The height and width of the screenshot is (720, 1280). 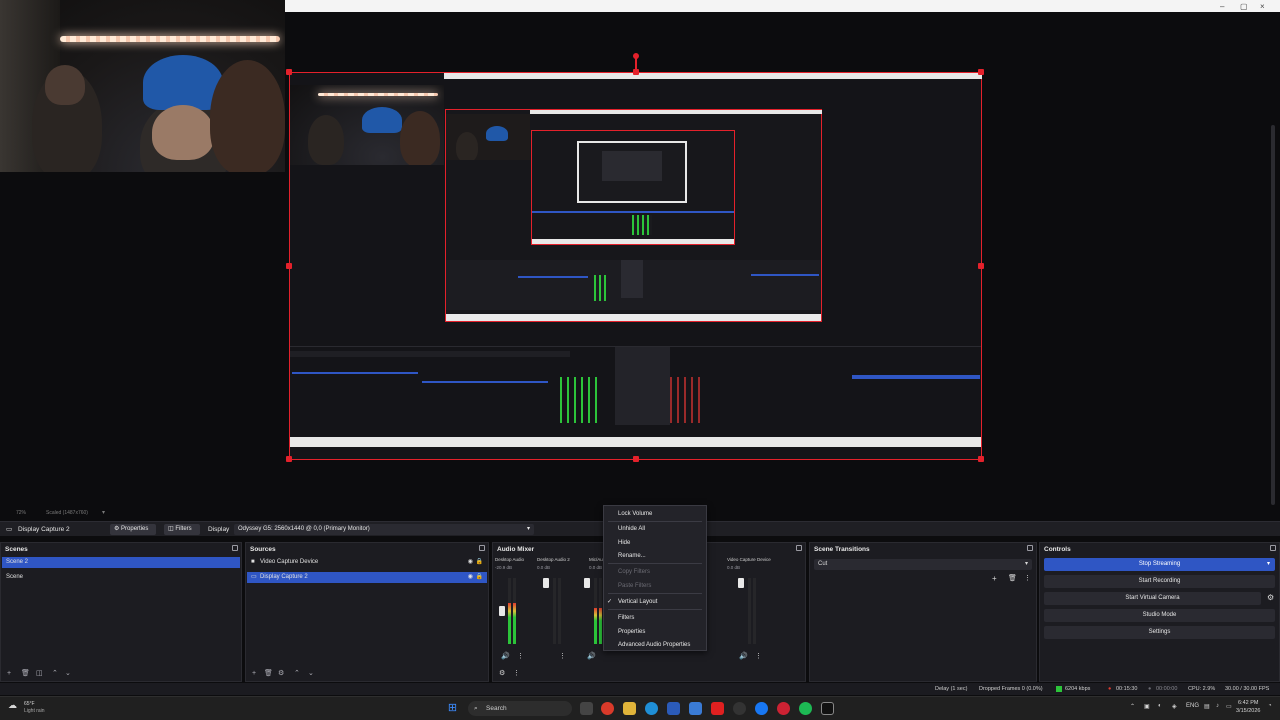 What do you see at coordinates (1248, 703) in the screenshot?
I see `clock-time: 6:42 PM` at bounding box center [1248, 703].